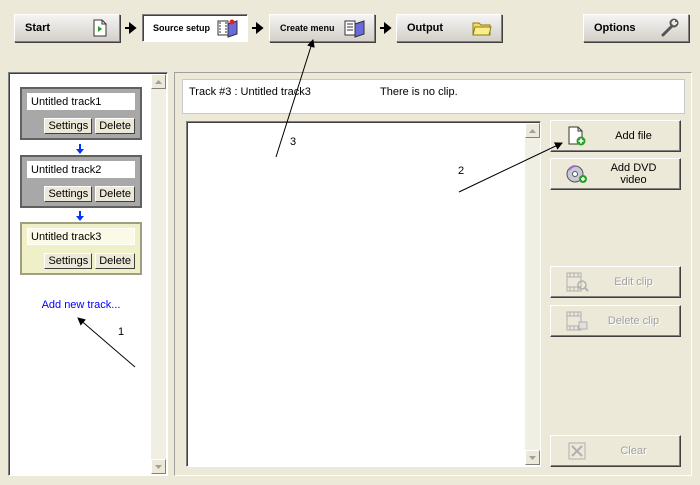  I want to click on track-title: Track #3 : Untitled track3, so click(250, 92).